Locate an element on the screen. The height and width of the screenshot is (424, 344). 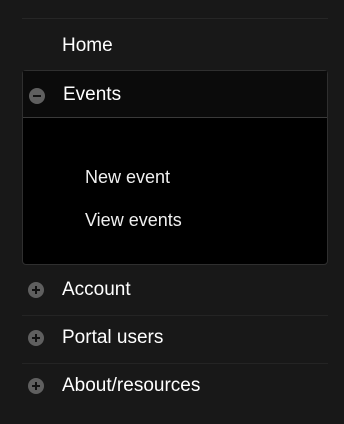
nav-item-home-label: Home is located at coordinates (87, 45).